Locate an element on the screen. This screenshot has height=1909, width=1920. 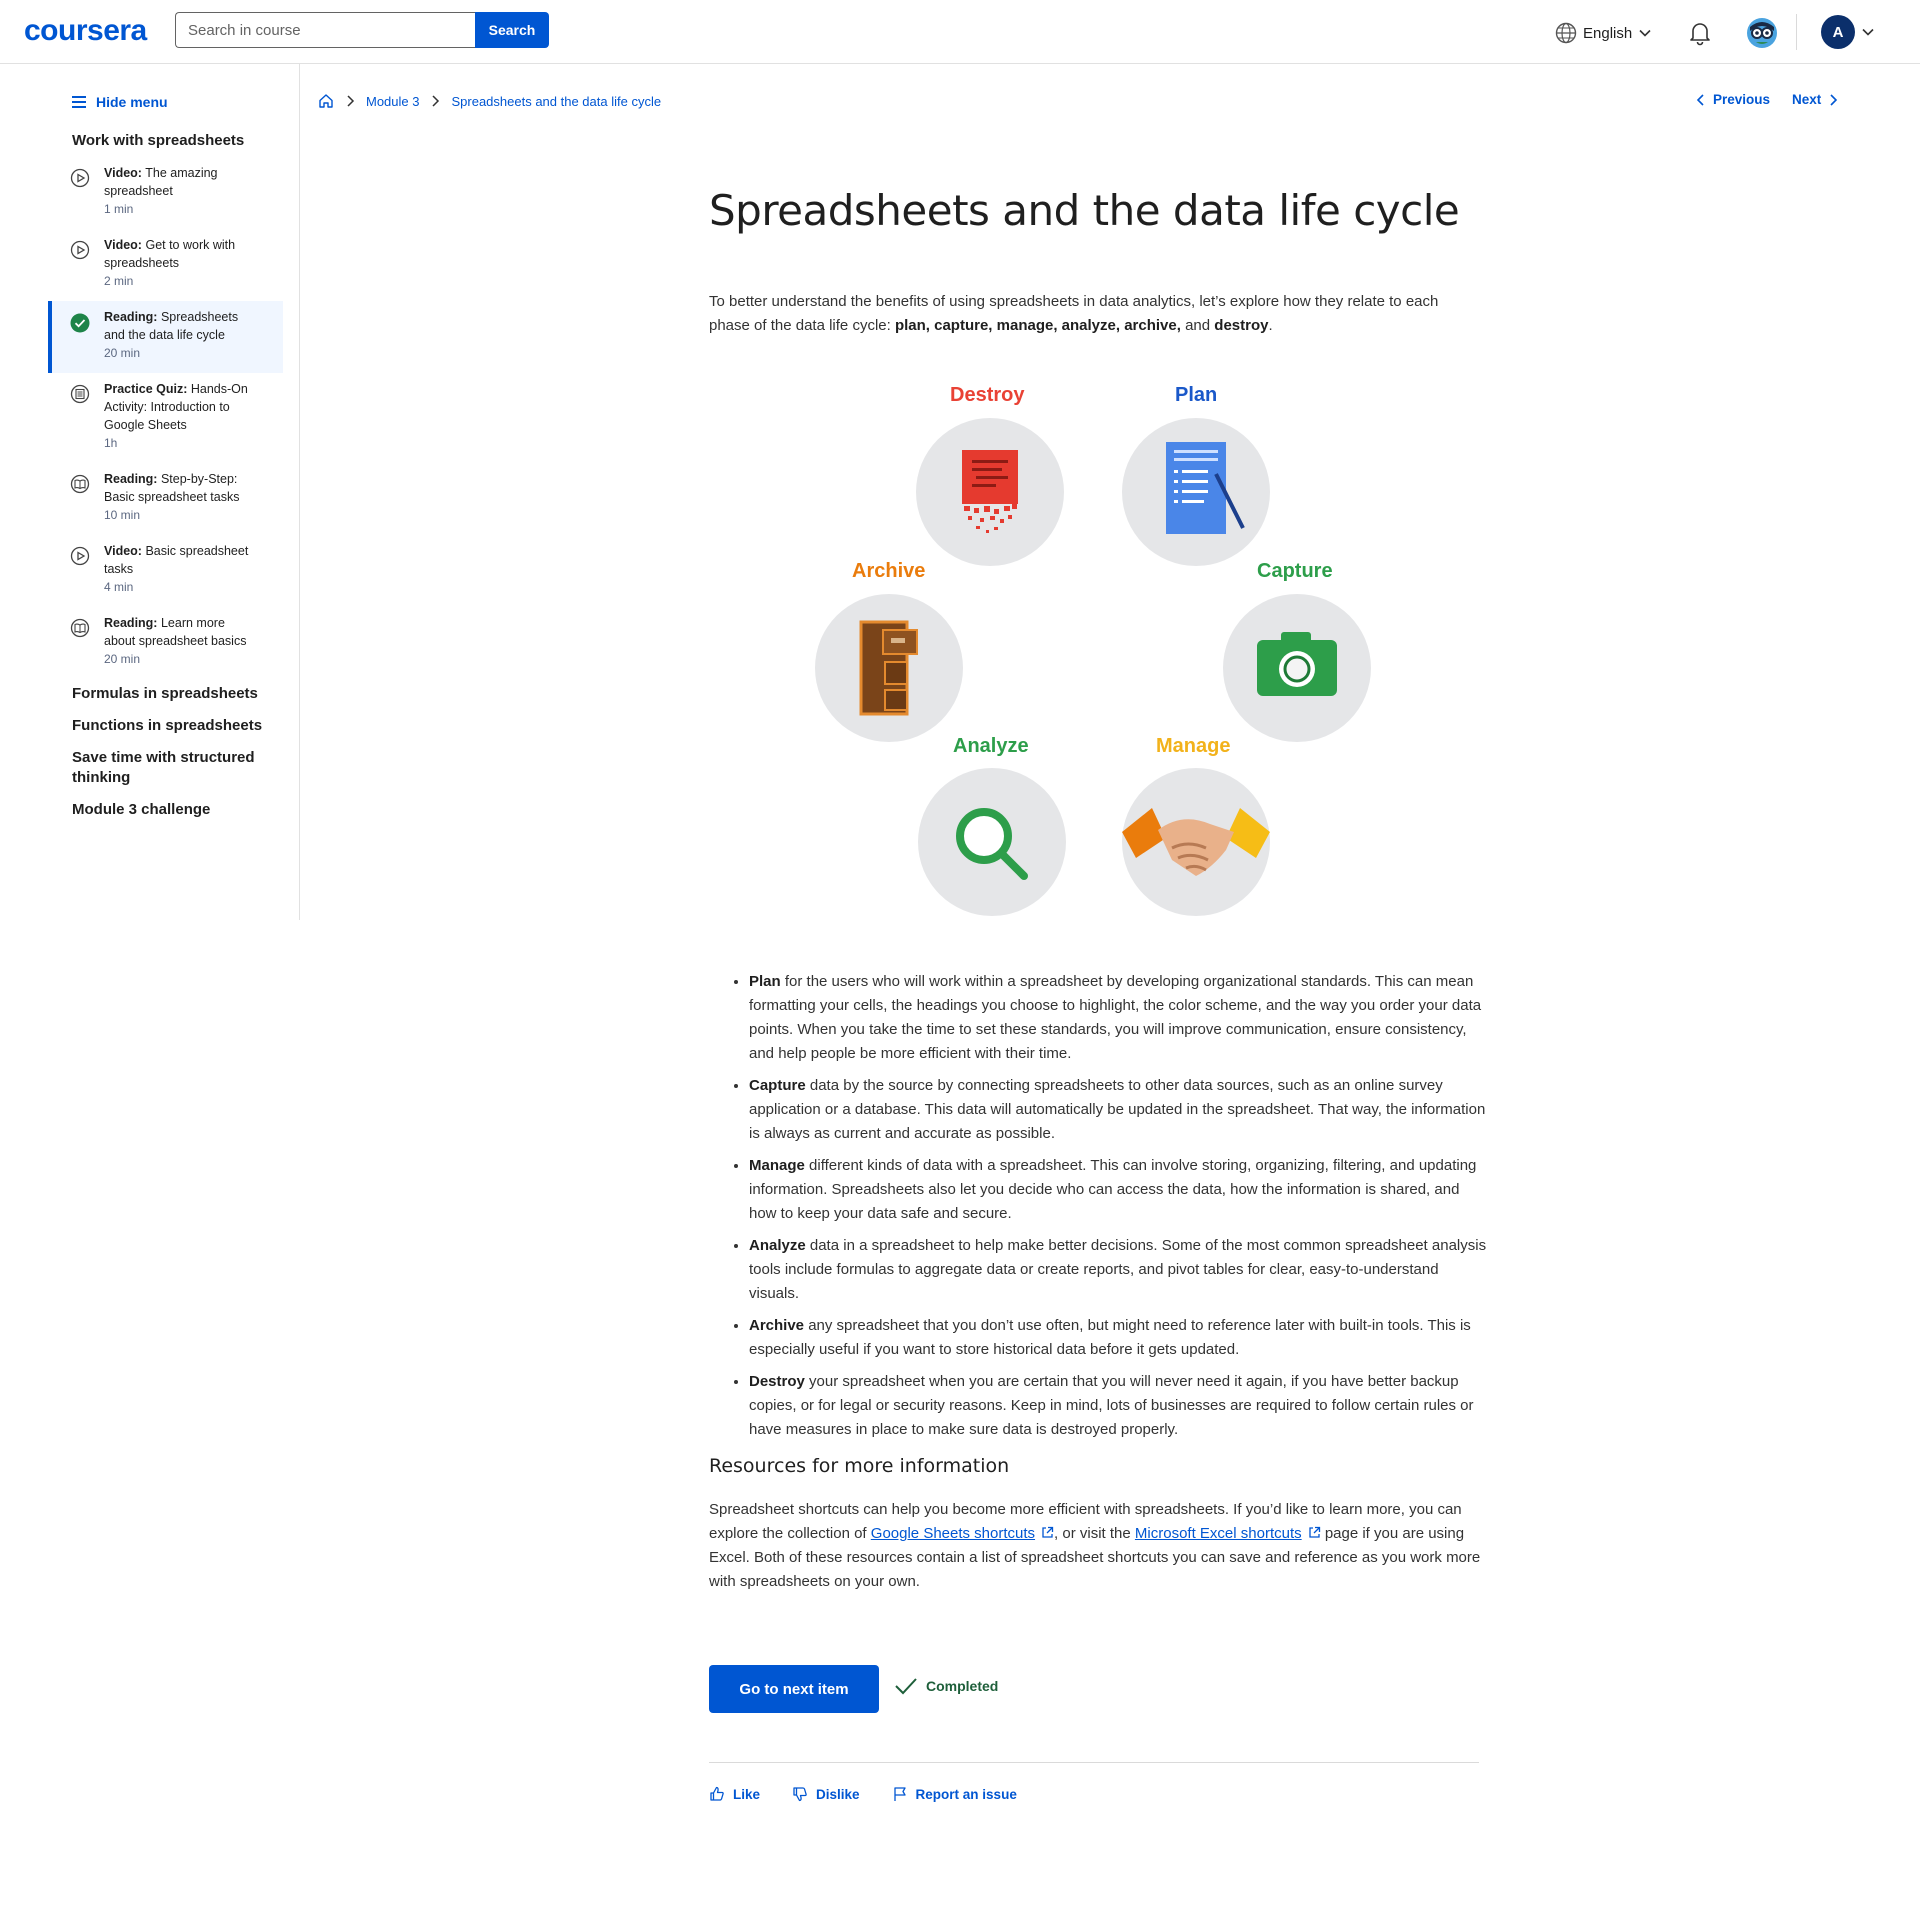
top-header: coursera Search English A is located at coordinates (960, 32).